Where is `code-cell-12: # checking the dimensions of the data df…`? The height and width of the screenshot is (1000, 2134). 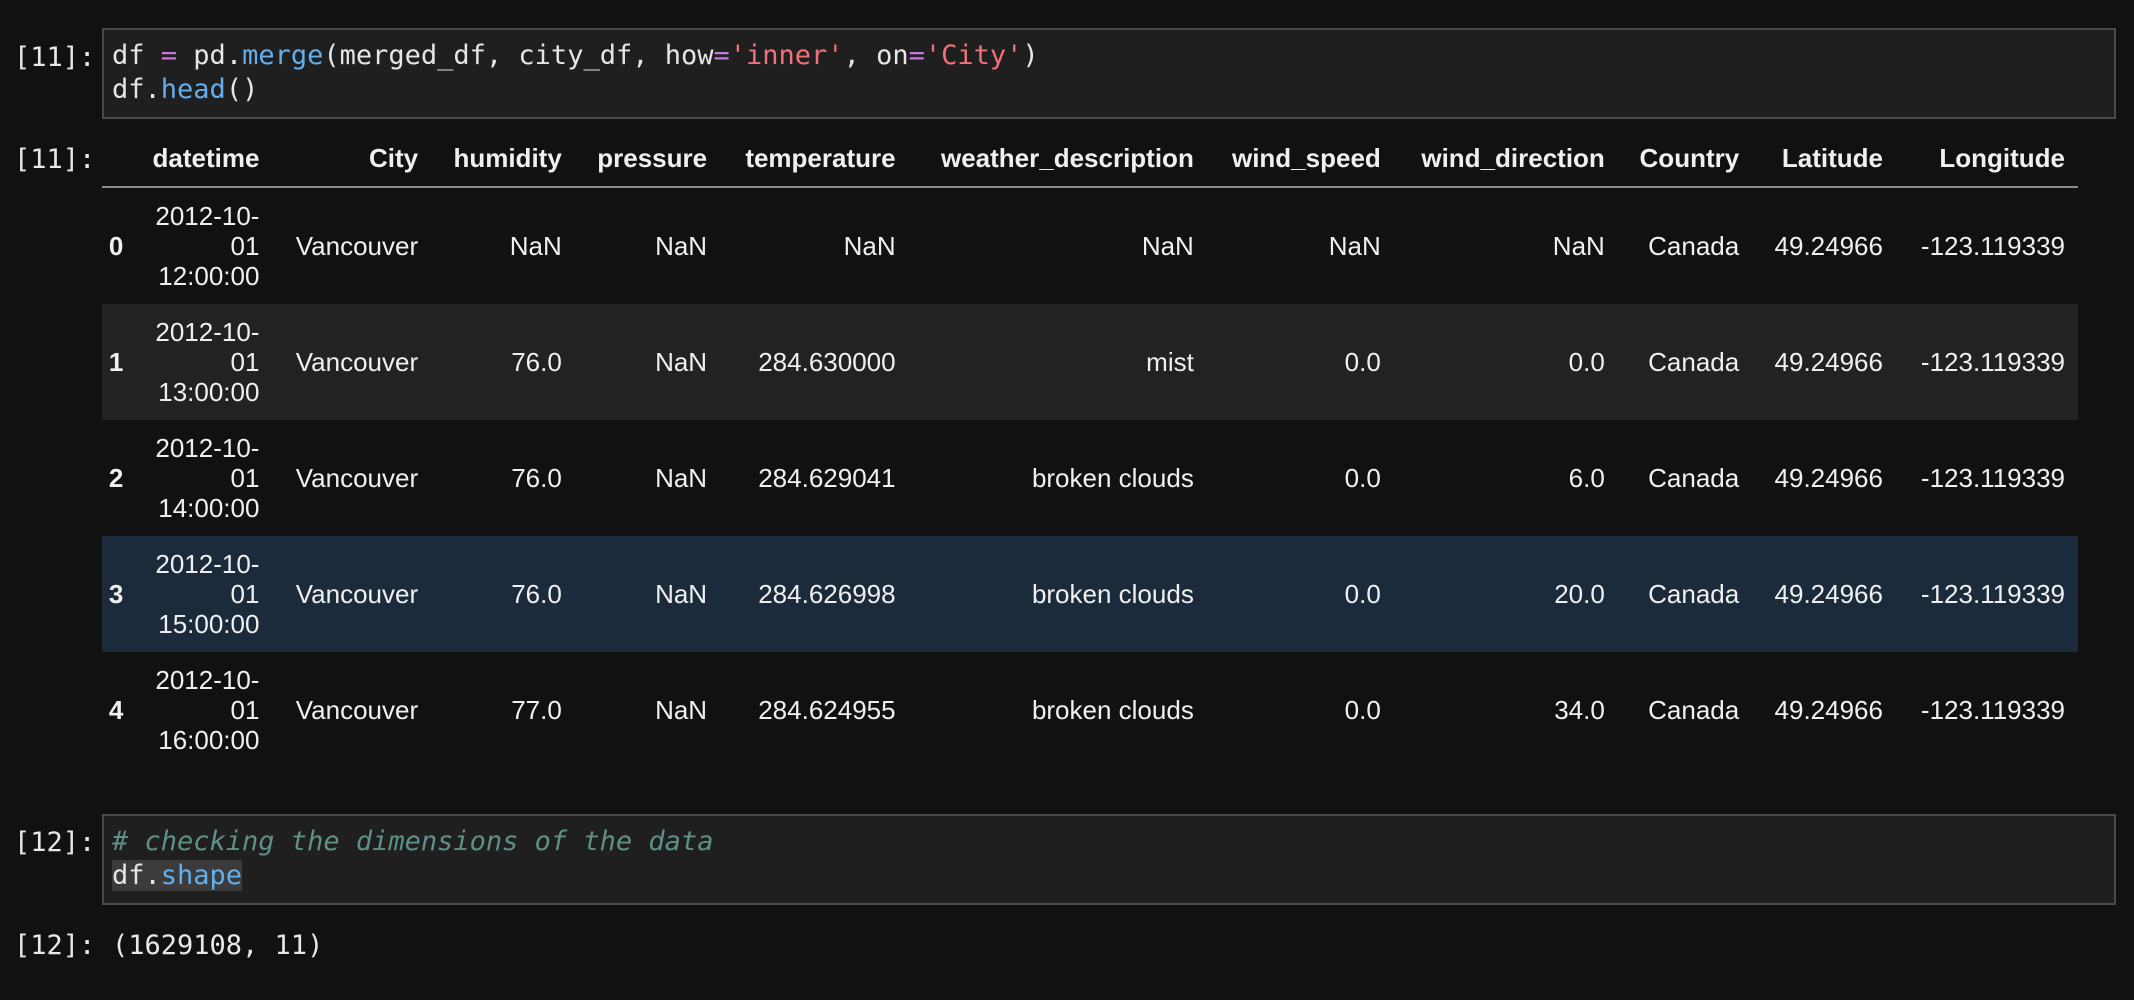
code-cell-12: # checking the dimensions of the data df… is located at coordinates (1109, 859).